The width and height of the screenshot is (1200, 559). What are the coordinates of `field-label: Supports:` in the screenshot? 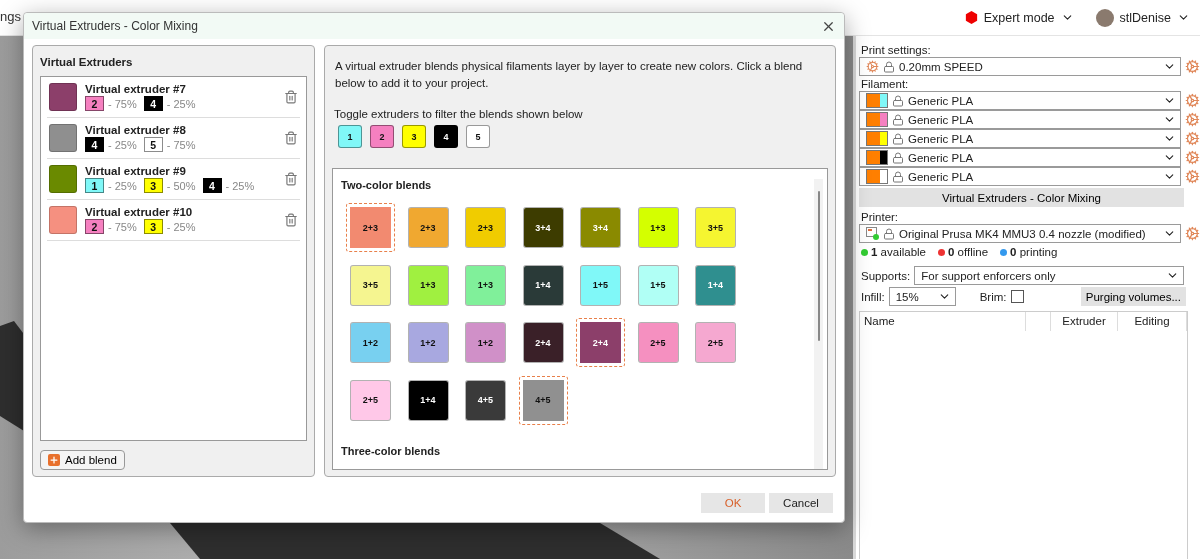 It's located at (886, 275).